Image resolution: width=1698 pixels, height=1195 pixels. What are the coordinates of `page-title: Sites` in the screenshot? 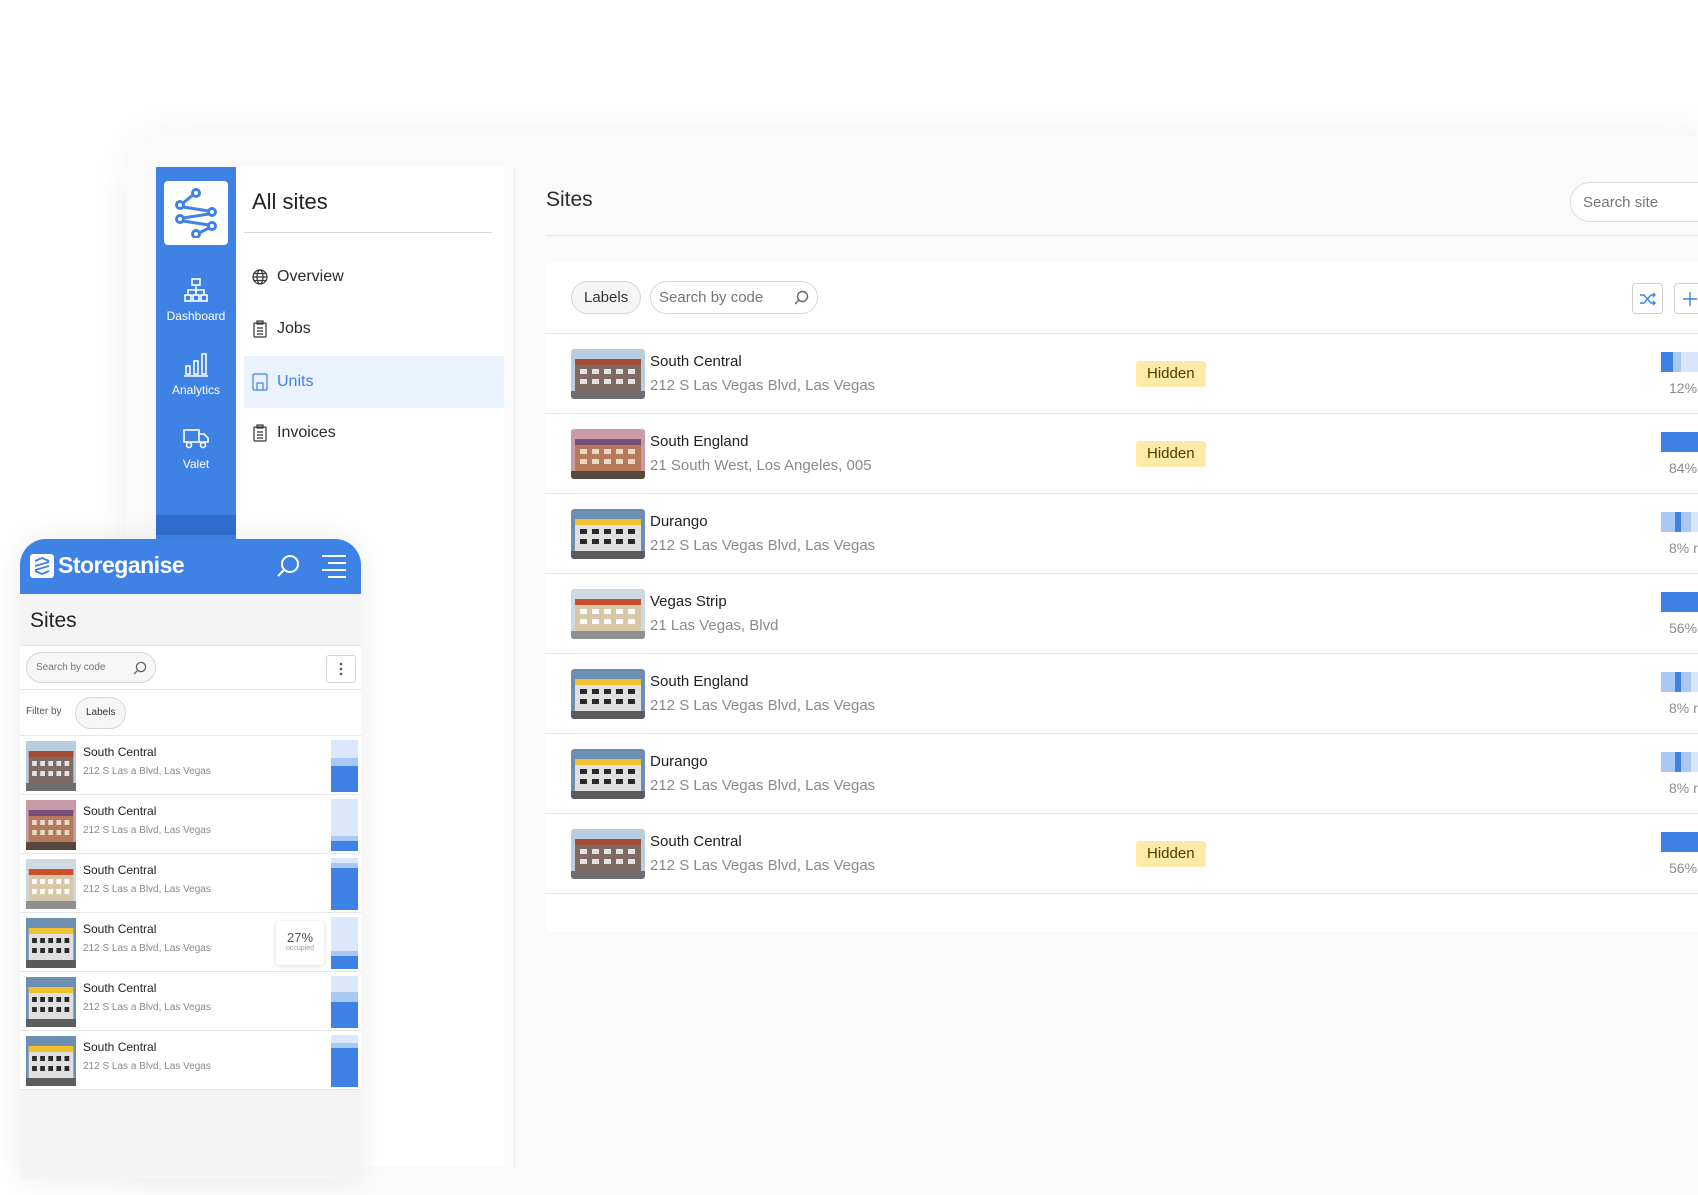 It's located at (569, 199).